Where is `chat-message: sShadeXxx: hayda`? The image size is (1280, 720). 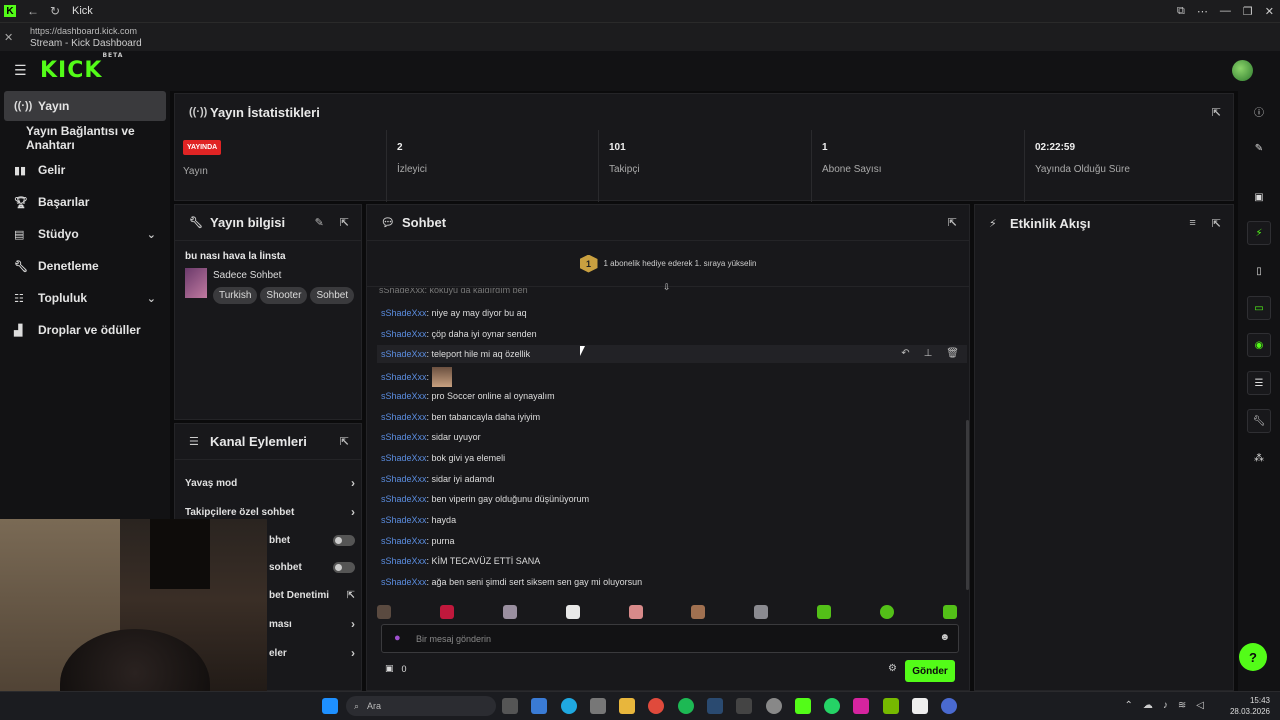
chat-message: sShadeXxx: hayda is located at coordinates (418, 520).